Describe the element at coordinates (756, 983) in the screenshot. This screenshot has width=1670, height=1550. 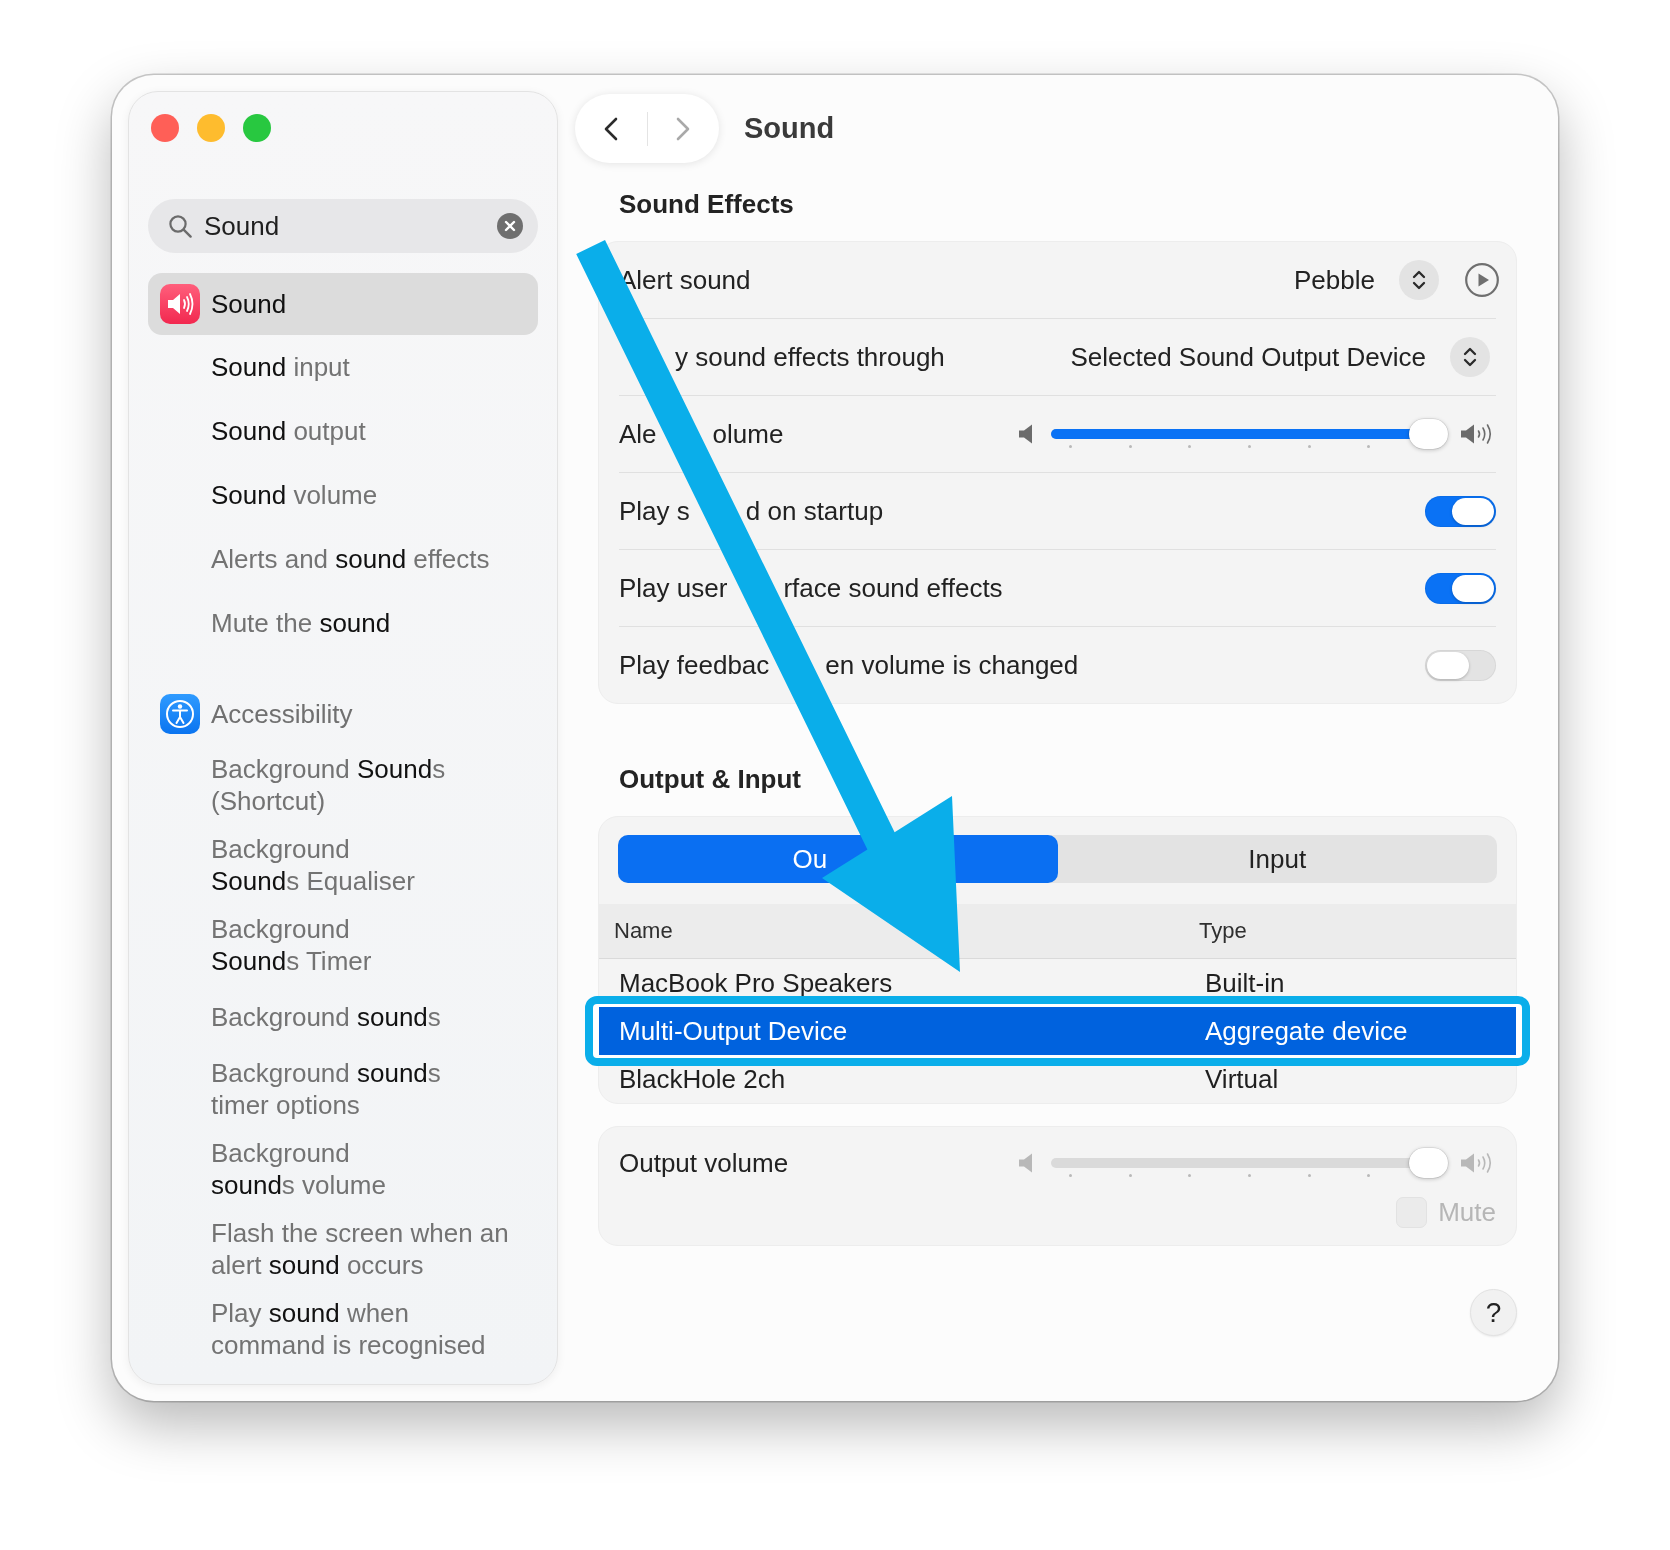
I see `table-cell: MacBook Pro Speakers` at that location.